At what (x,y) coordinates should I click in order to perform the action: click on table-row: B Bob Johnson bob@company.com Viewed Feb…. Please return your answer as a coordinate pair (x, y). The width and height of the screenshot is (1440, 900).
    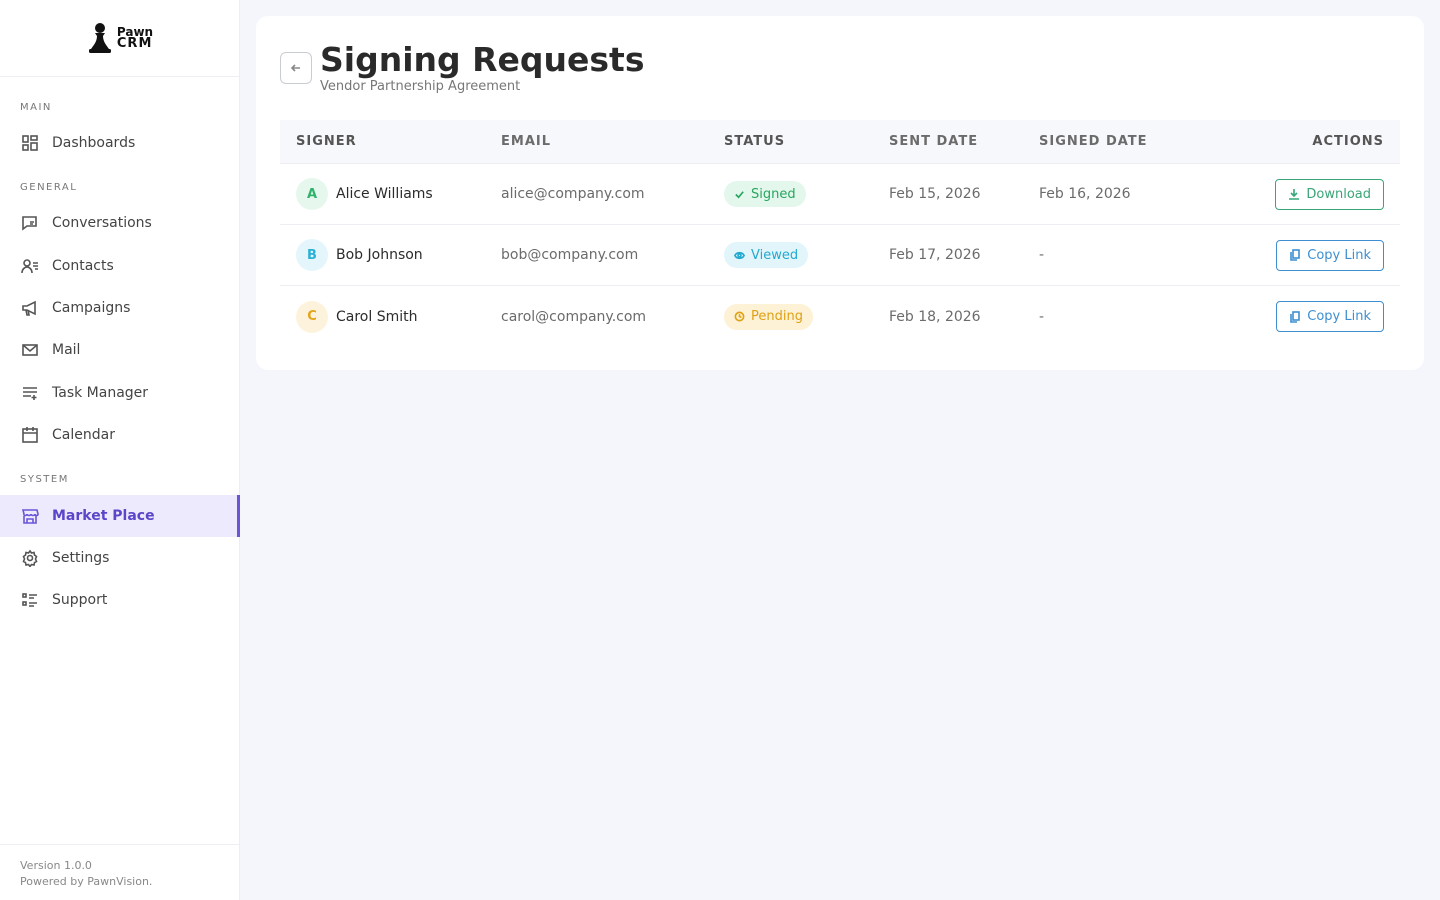
    Looking at the image, I should click on (840, 255).